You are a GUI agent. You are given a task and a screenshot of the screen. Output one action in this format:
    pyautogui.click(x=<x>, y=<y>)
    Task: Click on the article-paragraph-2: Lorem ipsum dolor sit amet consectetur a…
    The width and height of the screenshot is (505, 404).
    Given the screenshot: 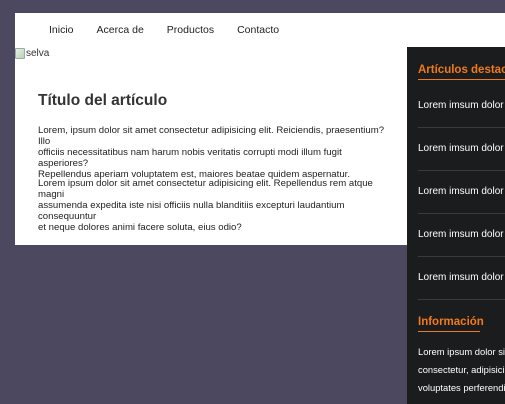 What is the action you would take?
    pyautogui.click(x=214, y=205)
    